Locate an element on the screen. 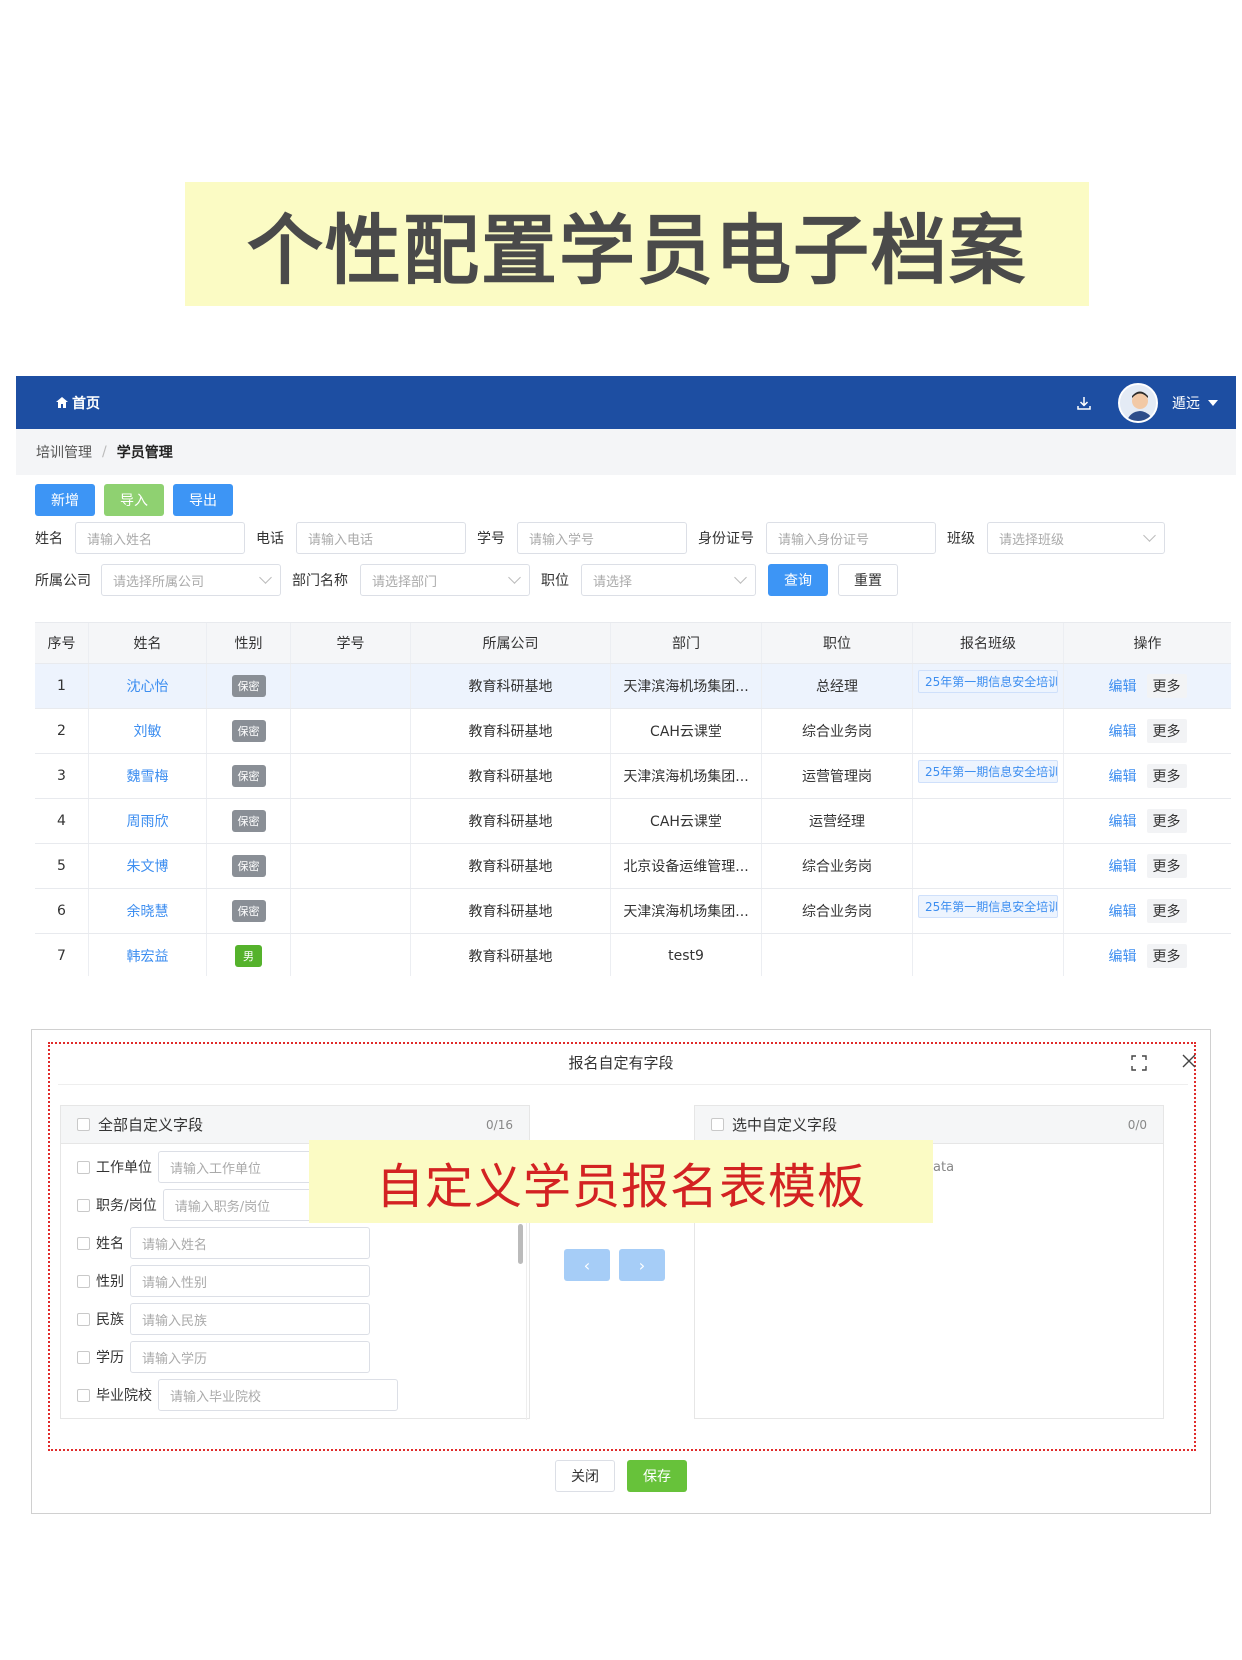 This screenshot has width=1242, height=1660. import-button: 导入 is located at coordinates (134, 500).